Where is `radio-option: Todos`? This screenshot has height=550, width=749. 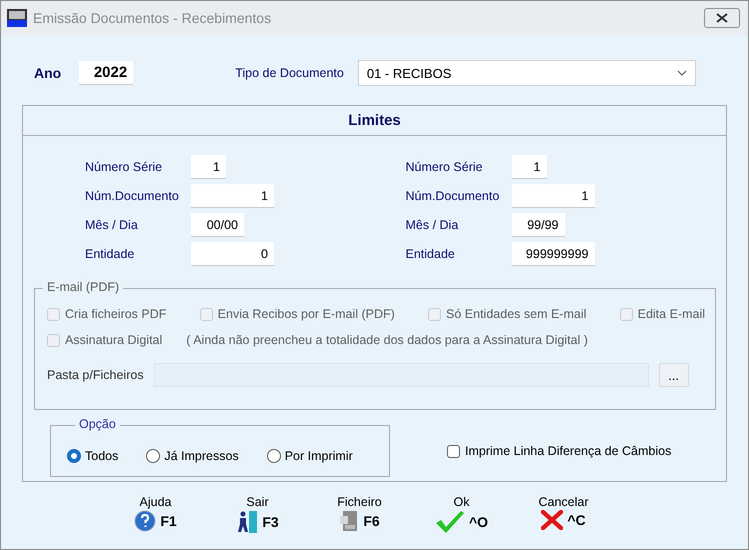 radio-option: Todos is located at coordinates (92, 456).